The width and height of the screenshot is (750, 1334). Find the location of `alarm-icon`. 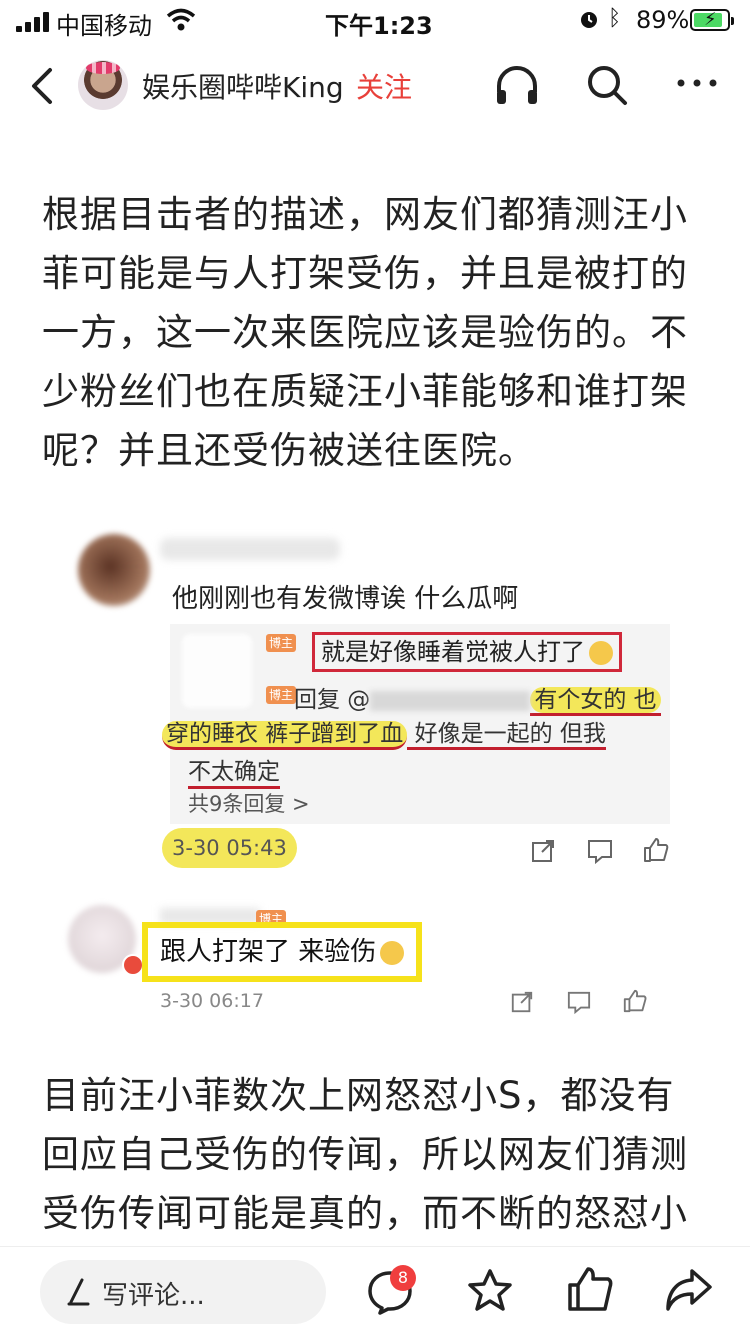

alarm-icon is located at coordinates (589, 20).